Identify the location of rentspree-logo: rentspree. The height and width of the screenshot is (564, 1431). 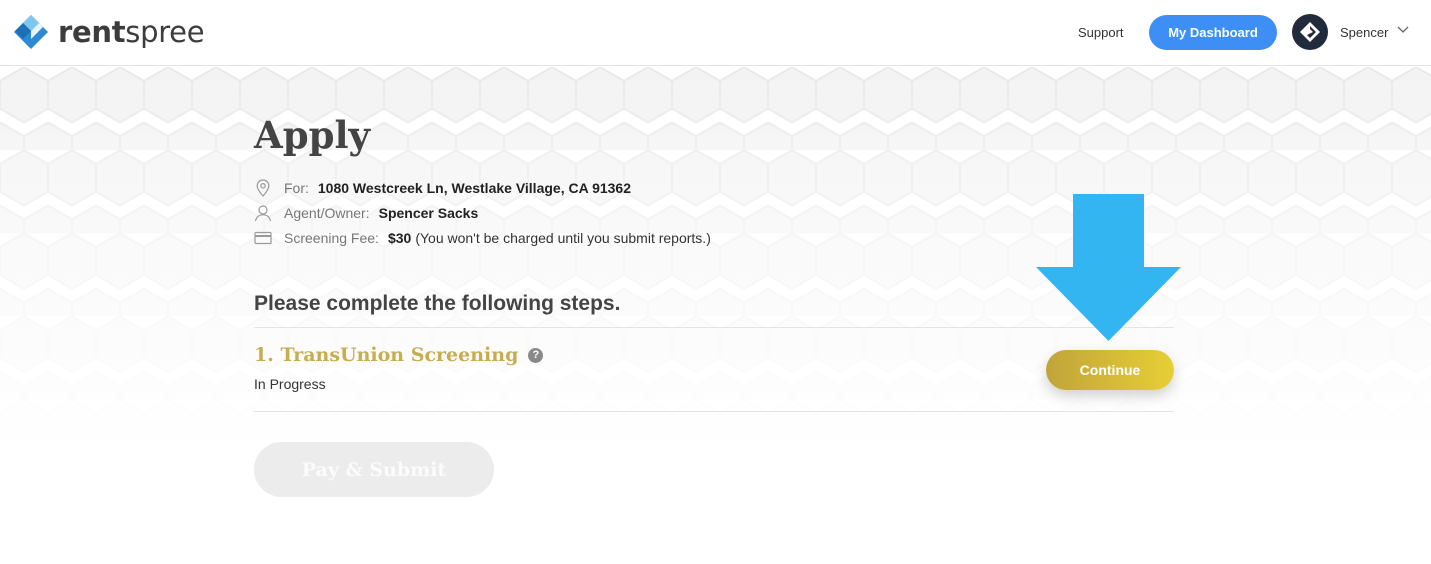
(109, 32).